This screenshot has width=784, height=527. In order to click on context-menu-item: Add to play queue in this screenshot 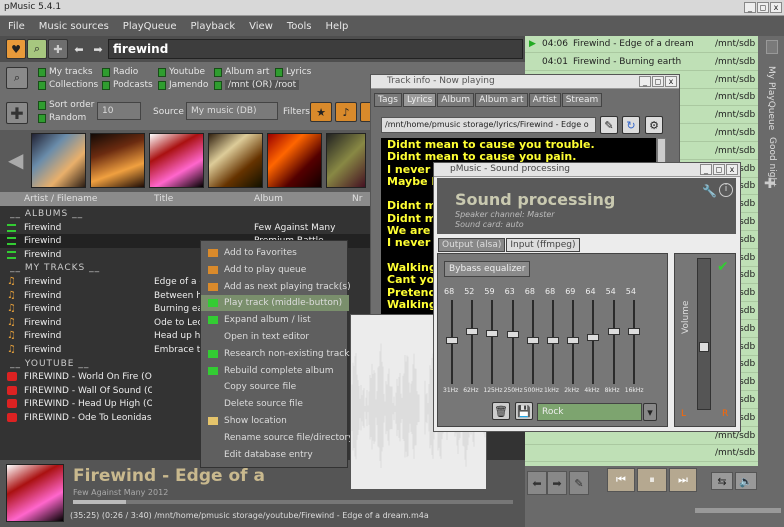, I will do `click(275, 270)`.